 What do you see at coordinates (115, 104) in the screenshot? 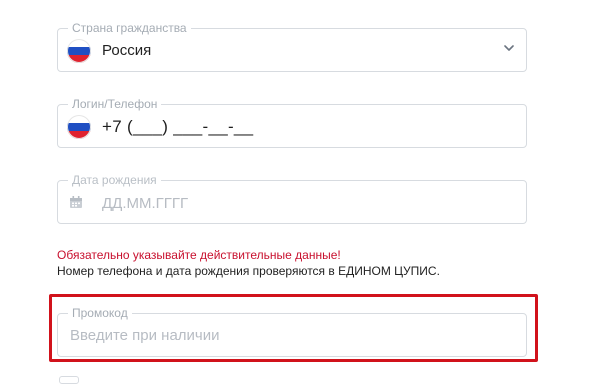
I see `phone-label: Логин/Телефон` at bounding box center [115, 104].